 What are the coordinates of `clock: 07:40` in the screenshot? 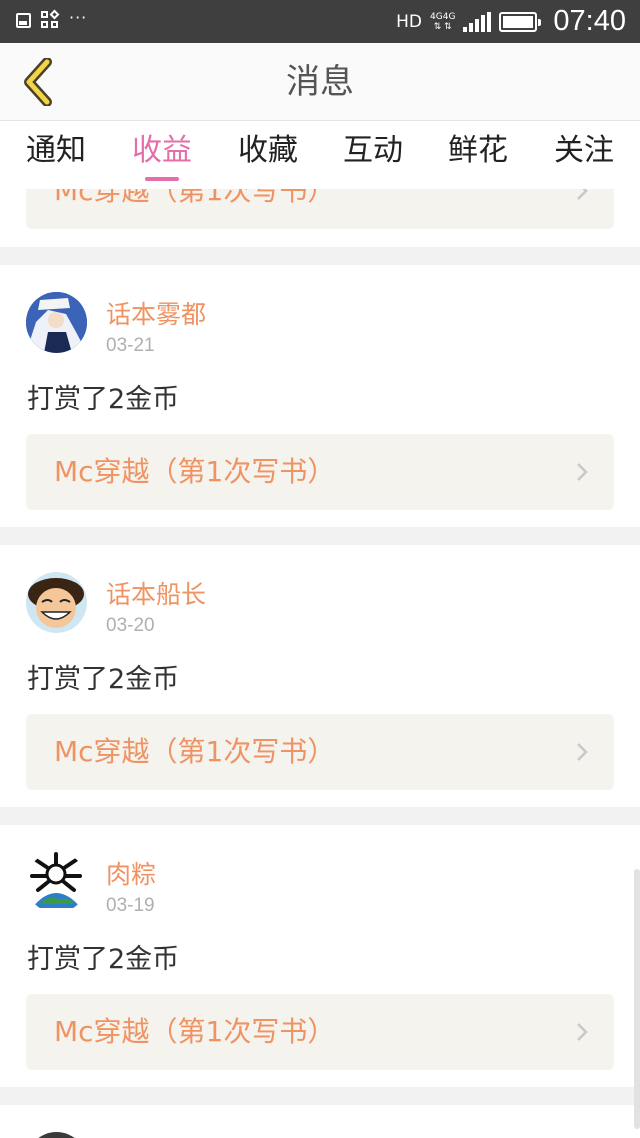 It's located at (589, 21).